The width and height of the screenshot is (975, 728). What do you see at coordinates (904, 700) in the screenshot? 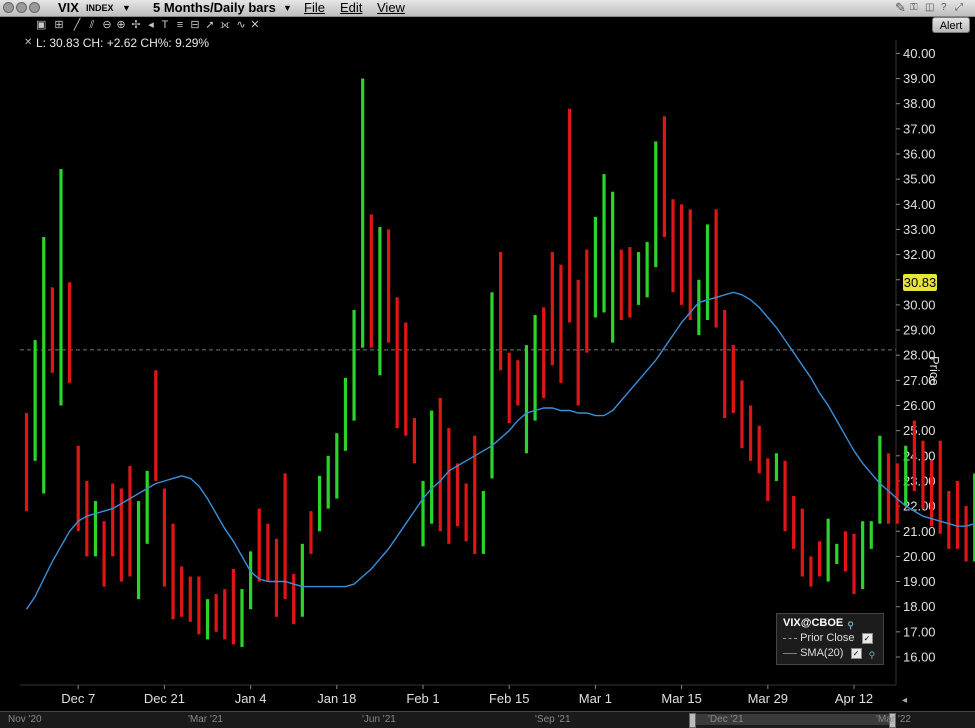
I see `scroll-right-icon: ◂` at bounding box center [904, 700].